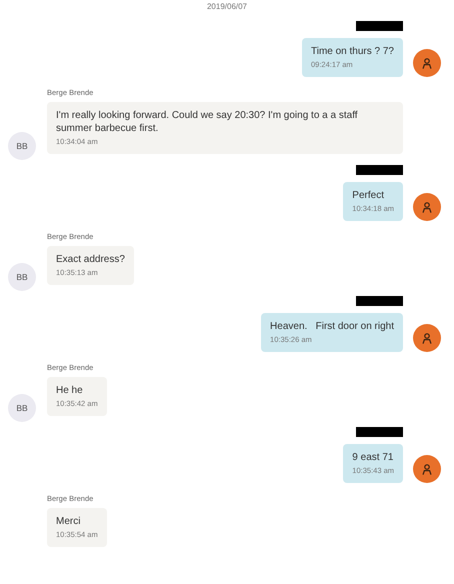 This screenshot has height=584, width=454. Describe the element at coordinates (227, 7) in the screenshot. I see `date-label: 2019/06/07` at that location.